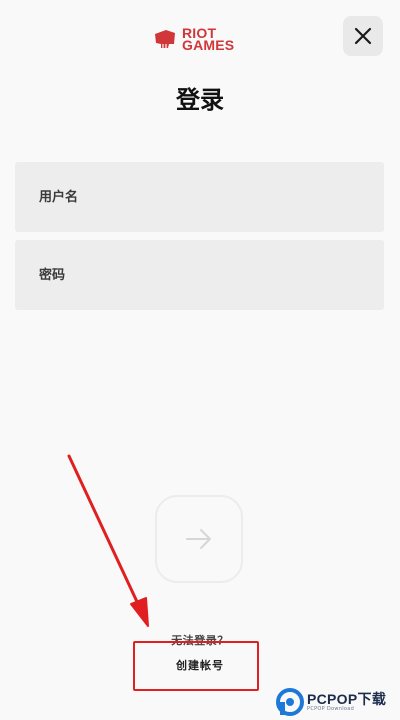 This screenshot has width=400, height=720. I want to click on close-button, so click(363, 36).